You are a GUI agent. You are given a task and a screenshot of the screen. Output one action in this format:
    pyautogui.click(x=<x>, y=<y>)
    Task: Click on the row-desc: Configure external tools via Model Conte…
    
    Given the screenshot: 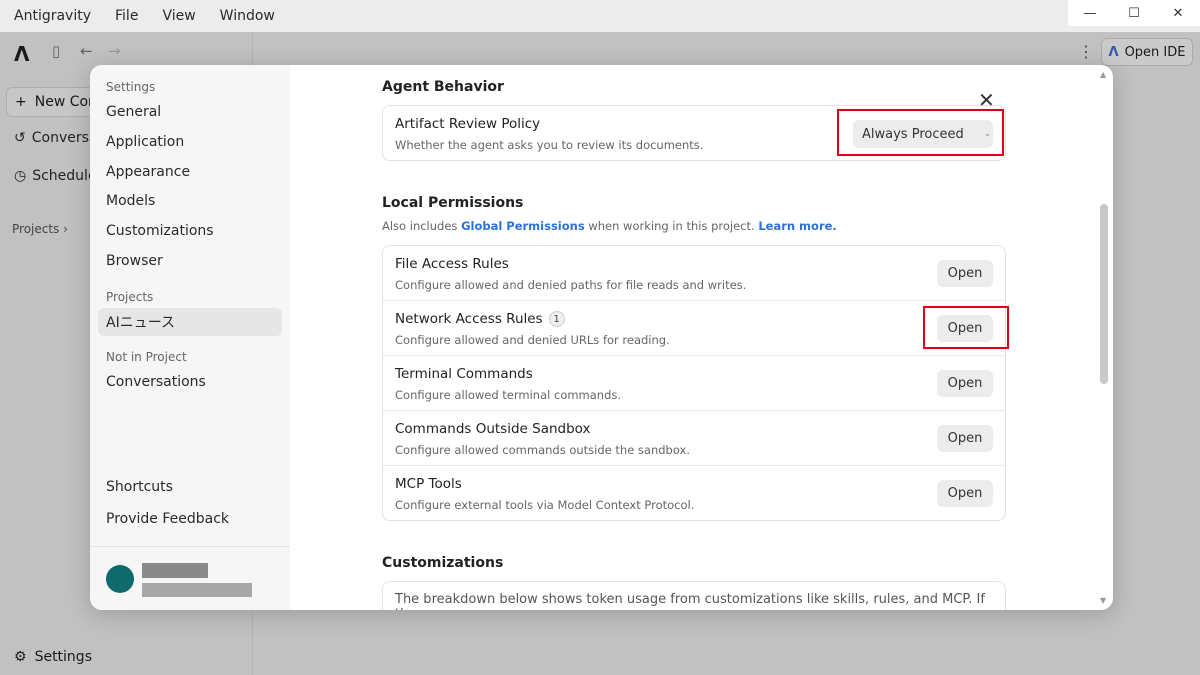 What is the action you would take?
    pyautogui.click(x=545, y=505)
    